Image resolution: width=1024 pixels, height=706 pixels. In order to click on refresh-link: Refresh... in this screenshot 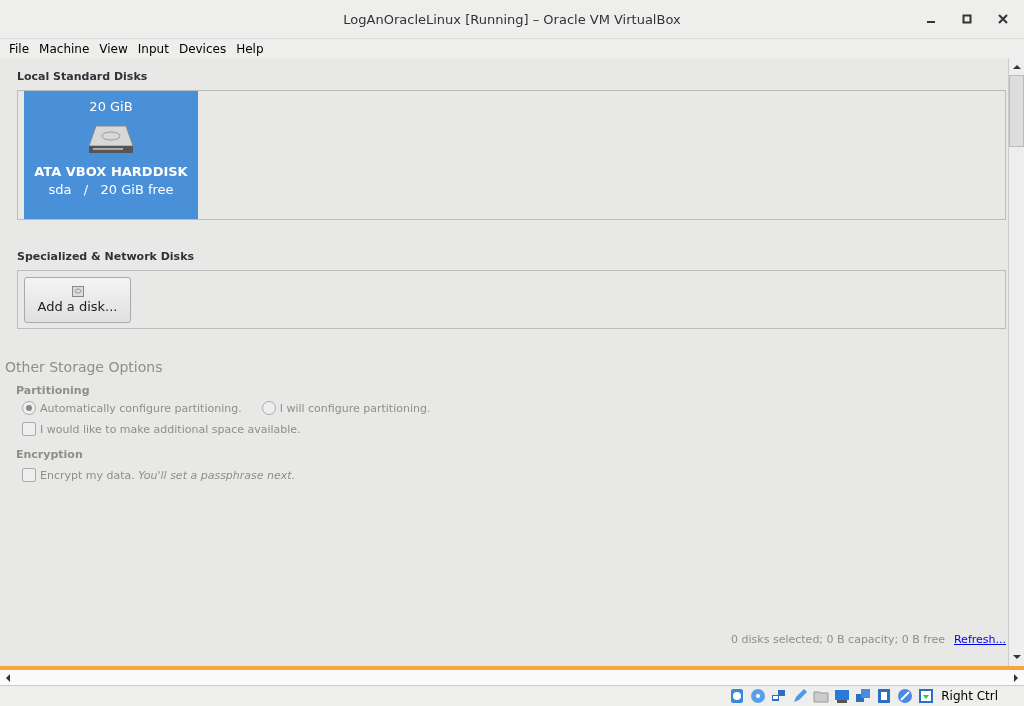, I will do `click(979, 639)`.